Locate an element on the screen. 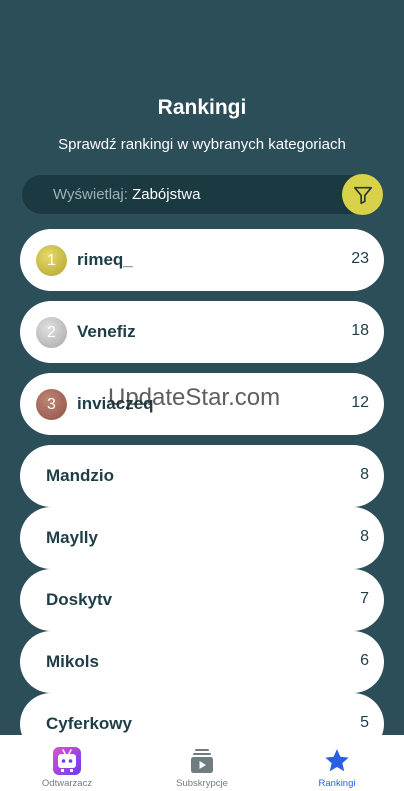 The height and width of the screenshot is (791, 404). player-score: 7 is located at coordinates (364, 598).